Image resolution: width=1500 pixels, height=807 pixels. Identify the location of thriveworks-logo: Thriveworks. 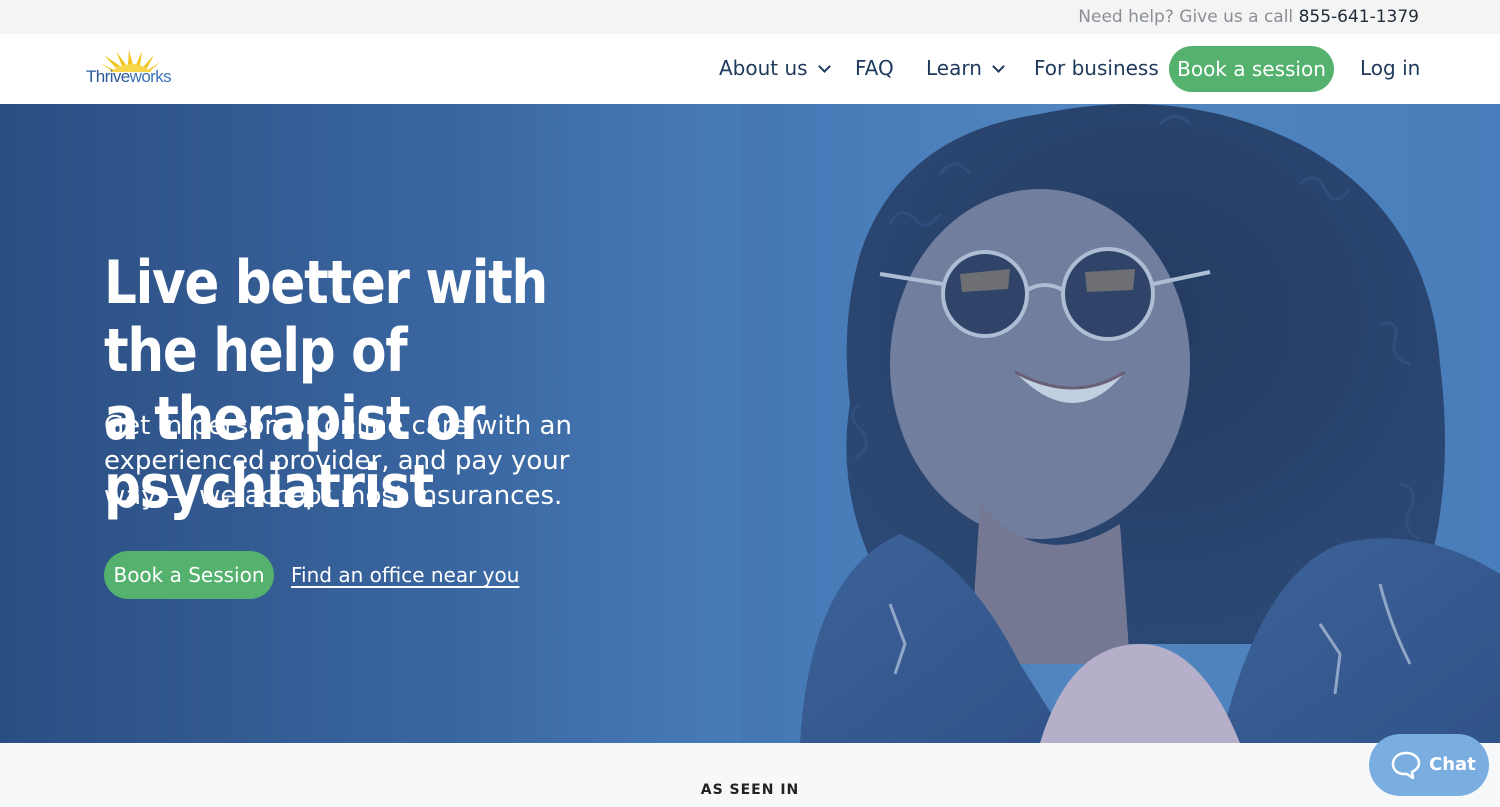
(136, 70).